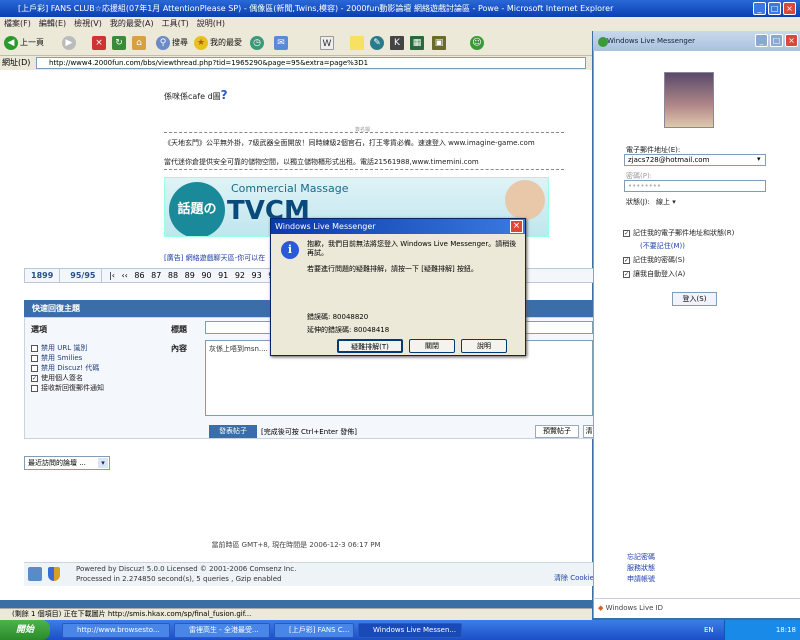 Image resolution: width=800 pixels, height=640 pixels. Describe the element at coordinates (83, 276) in the screenshot. I see `pager-current: 95/95` at that location.